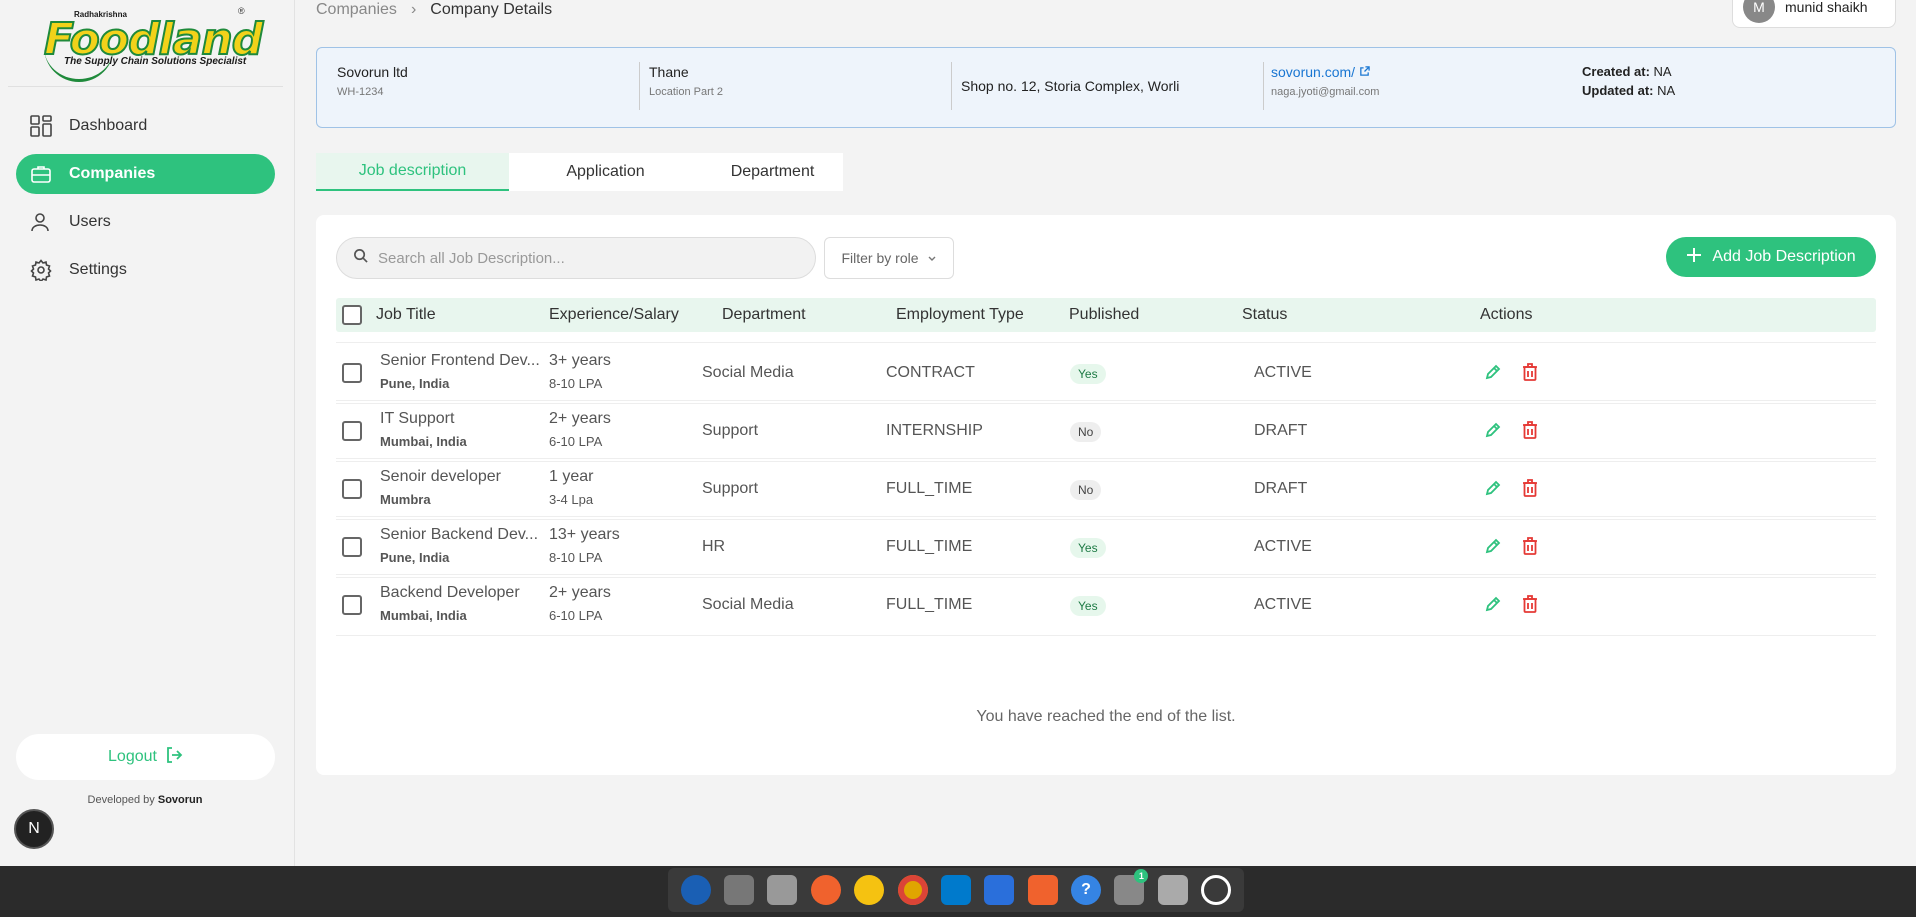 The width and height of the screenshot is (1916, 917). What do you see at coordinates (614, 314) in the screenshot?
I see `header-experience-salary: Experience/Salary` at bounding box center [614, 314].